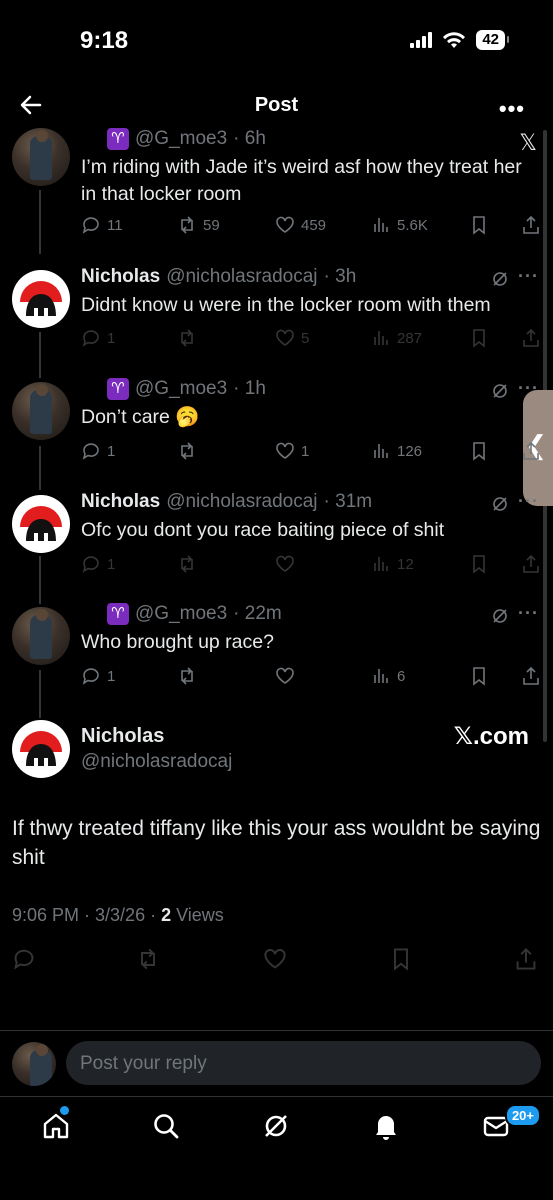 This screenshot has height=1200, width=553. I want to click on views-button: 5.6K, so click(399, 225).